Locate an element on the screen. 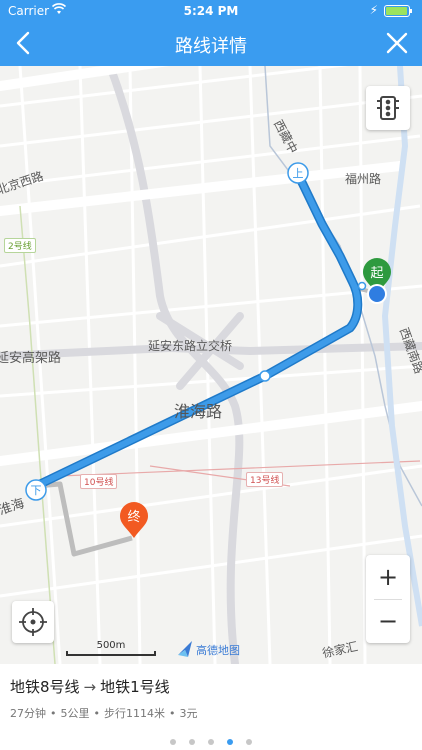  route-lines: 地铁8号线 → 地铁1号线 is located at coordinates (90, 686).